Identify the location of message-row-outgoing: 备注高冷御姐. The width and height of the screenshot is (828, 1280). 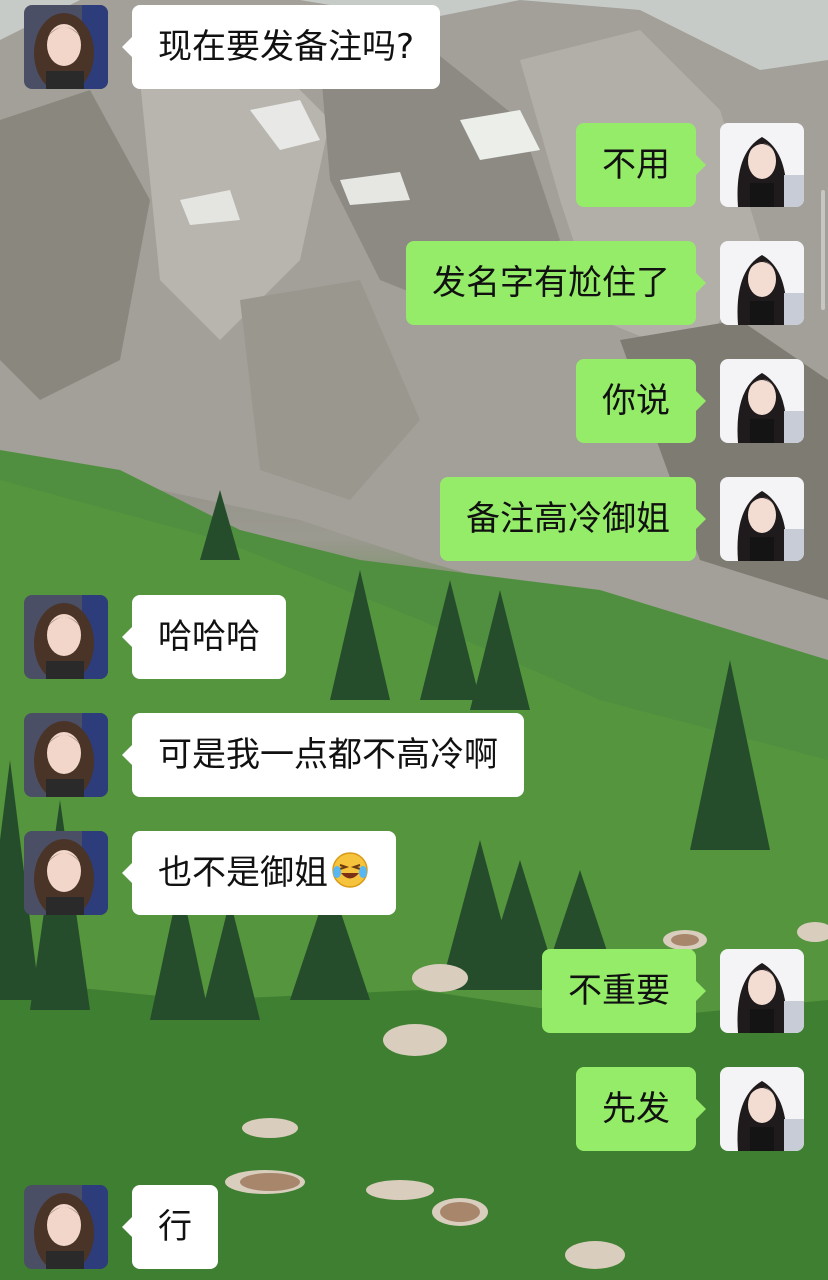
(414, 519).